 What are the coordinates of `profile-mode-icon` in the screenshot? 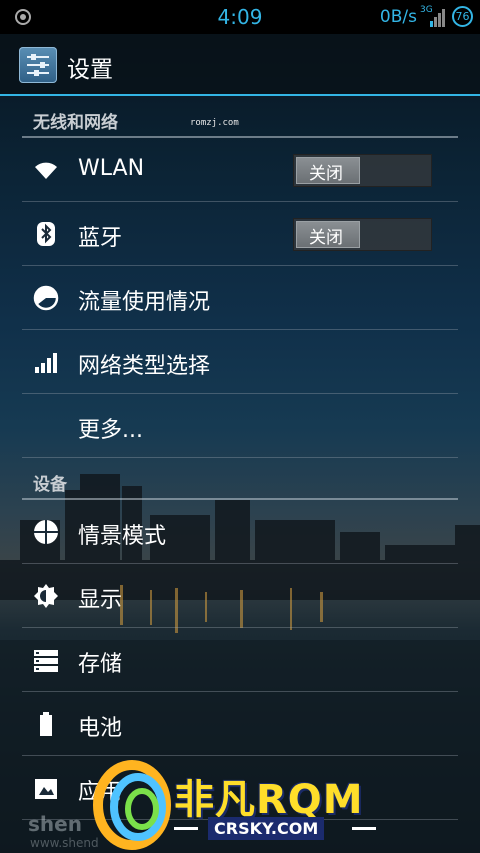 It's located at (46, 532).